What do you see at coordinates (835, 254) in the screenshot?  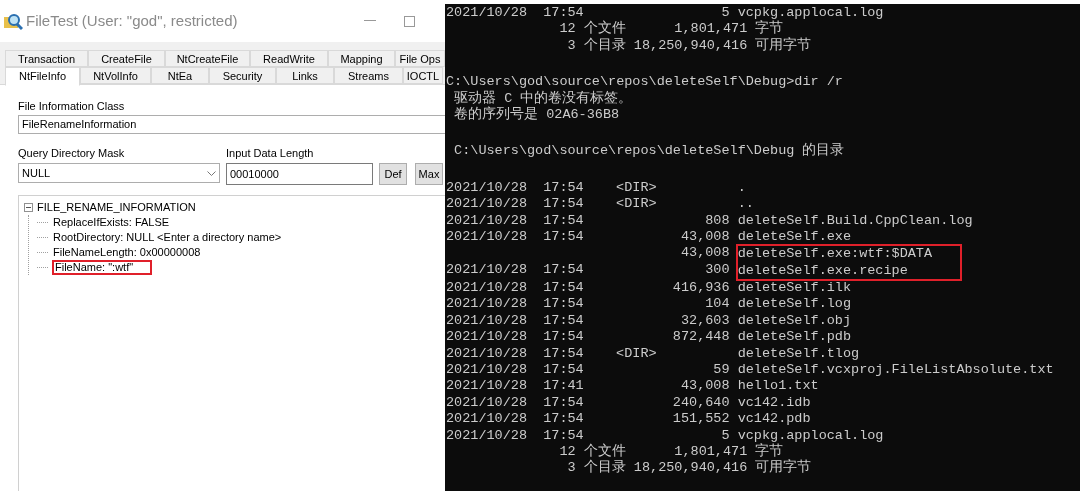 I see `file-name: deleteSelf.exe:wtf:$DATA` at bounding box center [835, 254].